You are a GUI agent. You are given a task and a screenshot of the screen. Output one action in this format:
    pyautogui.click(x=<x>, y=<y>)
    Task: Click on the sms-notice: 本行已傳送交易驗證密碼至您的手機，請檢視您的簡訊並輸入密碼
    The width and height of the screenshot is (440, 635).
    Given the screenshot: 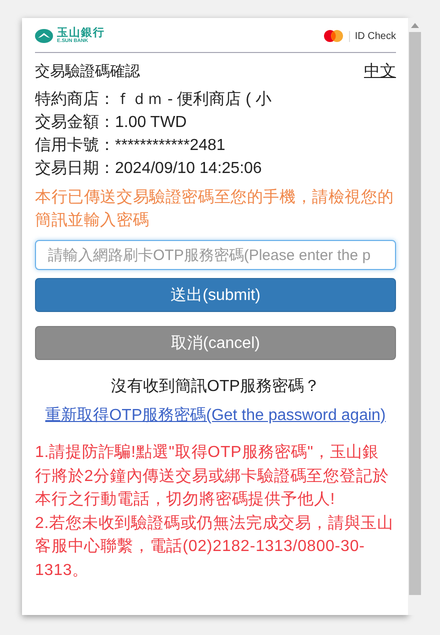 What is the action you would take?
    pyautogui.click(x=215, y=209)
    